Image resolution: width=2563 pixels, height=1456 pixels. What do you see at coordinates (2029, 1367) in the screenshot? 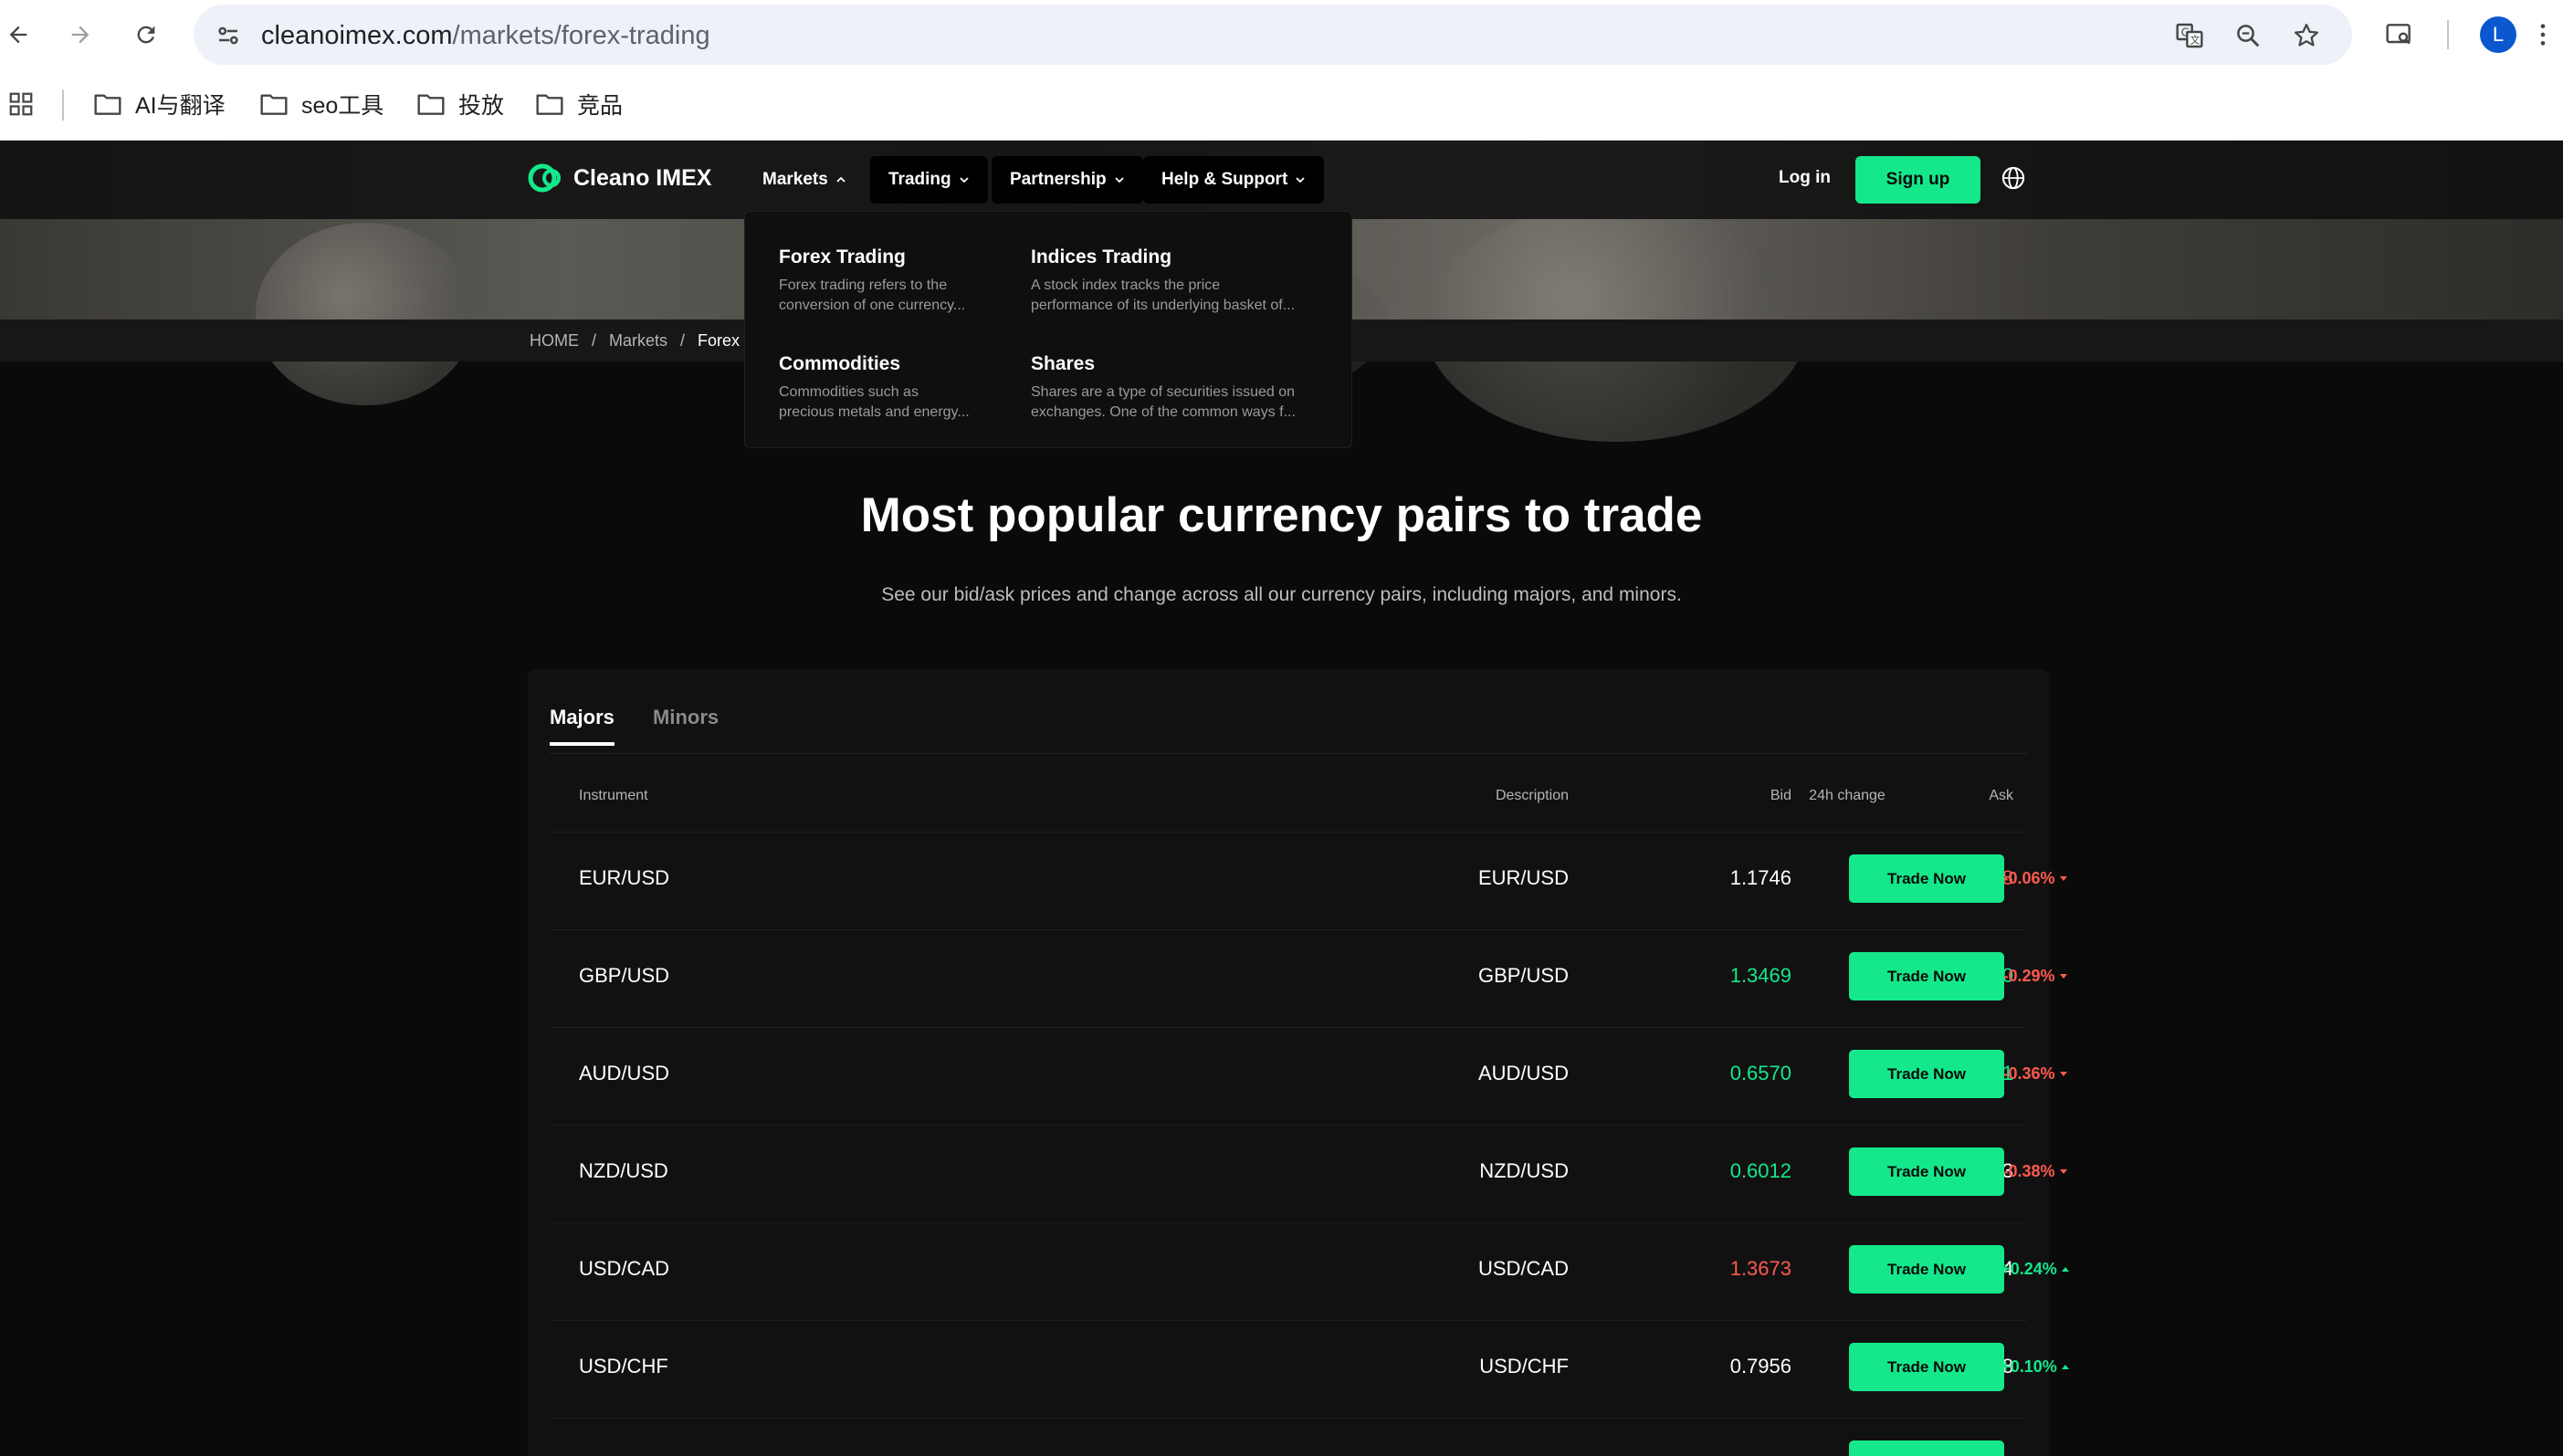
I see `change-value: +0.10%` at bounding box center [2029, 1367].